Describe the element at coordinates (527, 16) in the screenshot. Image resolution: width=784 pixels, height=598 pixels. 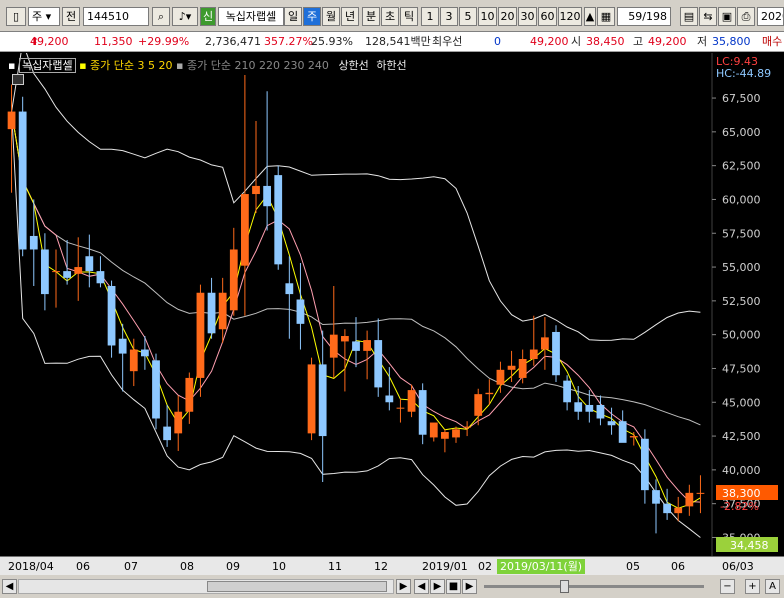
I see `interval-30: 30` at that location.